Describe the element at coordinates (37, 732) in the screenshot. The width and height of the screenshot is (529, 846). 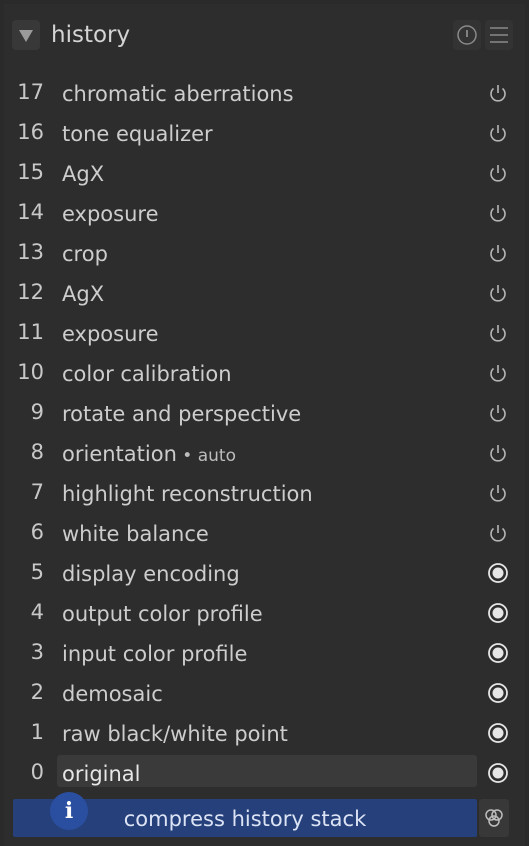
I see `history-item-number: 1` at that location.